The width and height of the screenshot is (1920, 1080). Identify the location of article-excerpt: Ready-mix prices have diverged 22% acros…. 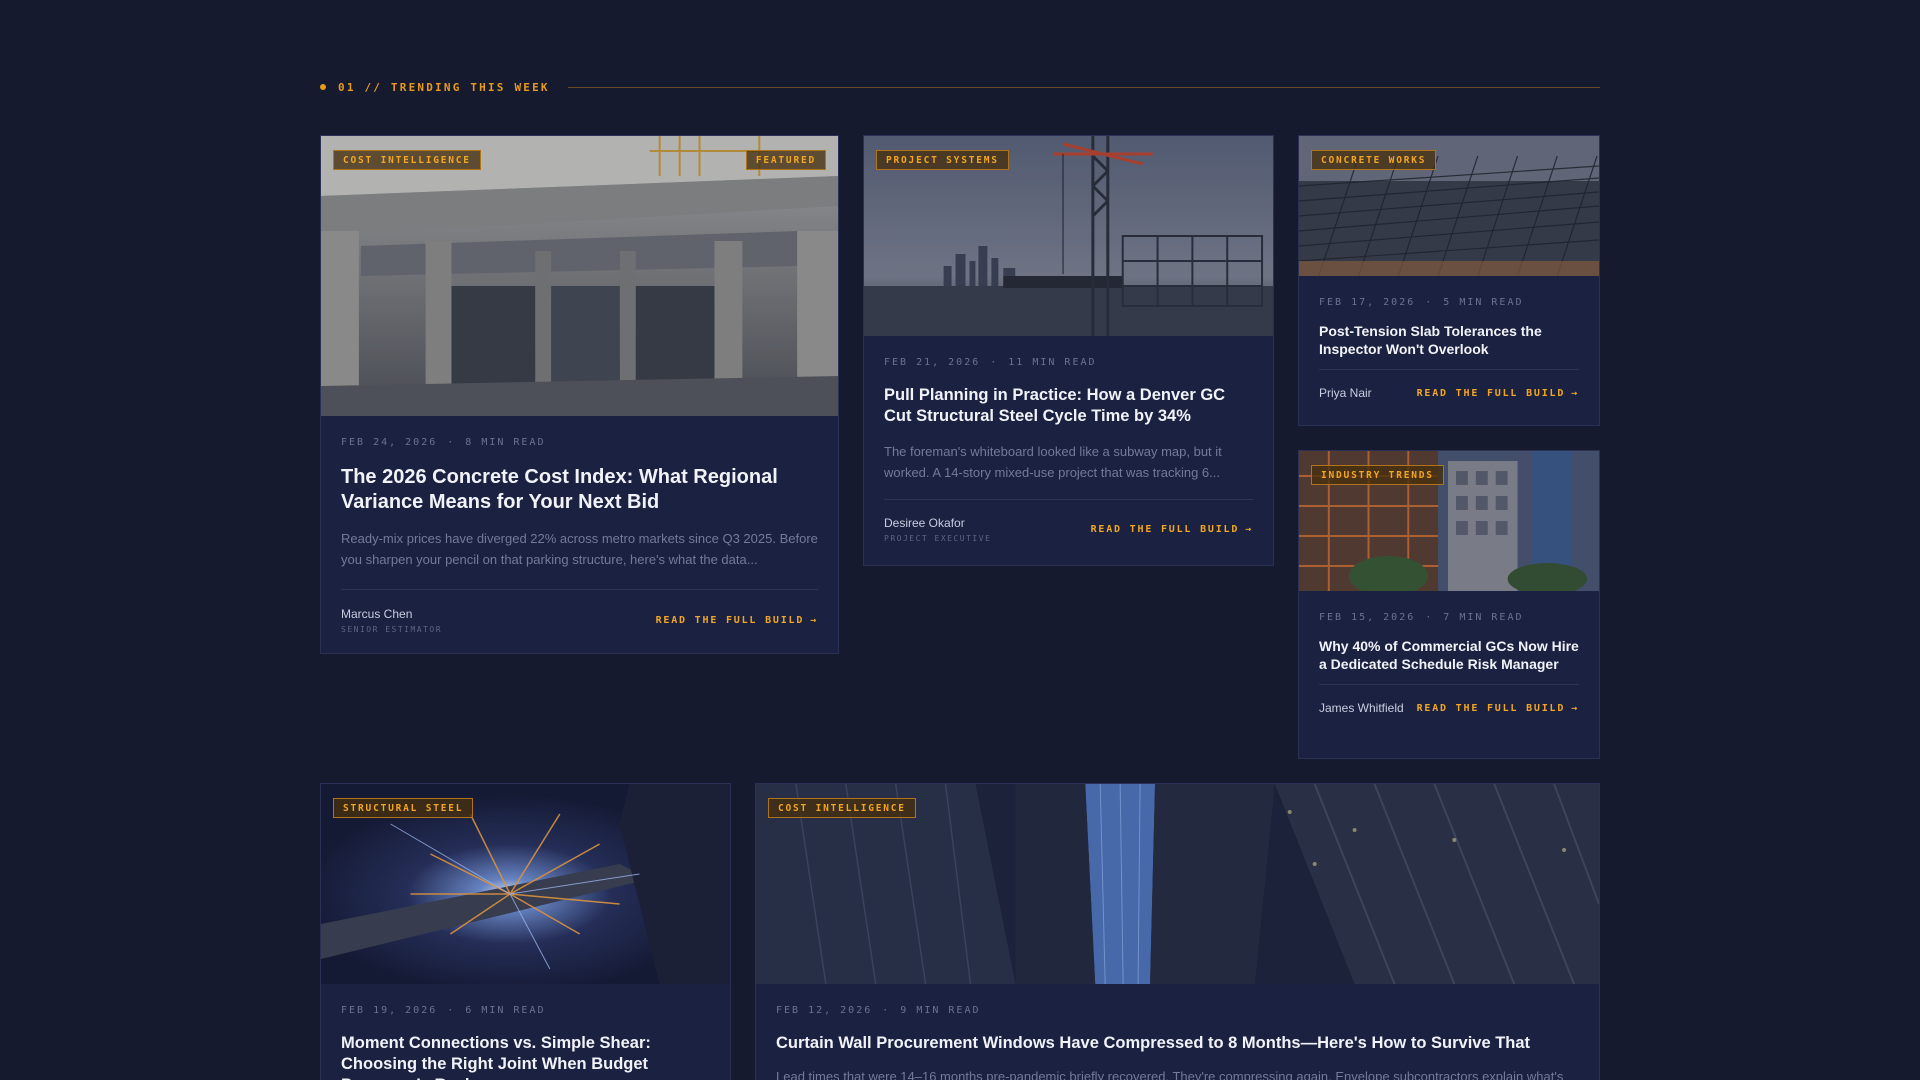
(579, 549).